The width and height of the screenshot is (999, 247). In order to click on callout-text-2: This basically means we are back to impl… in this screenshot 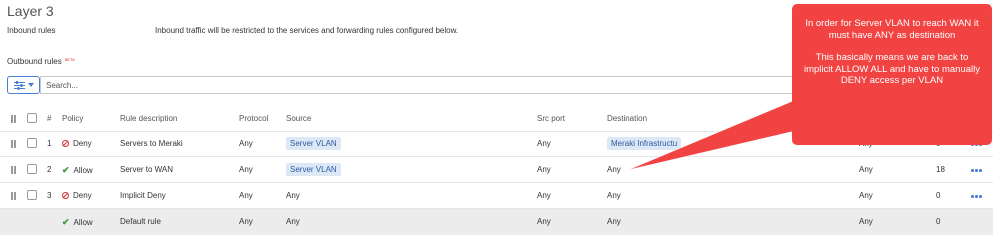, I will do `click(892, 69)`.